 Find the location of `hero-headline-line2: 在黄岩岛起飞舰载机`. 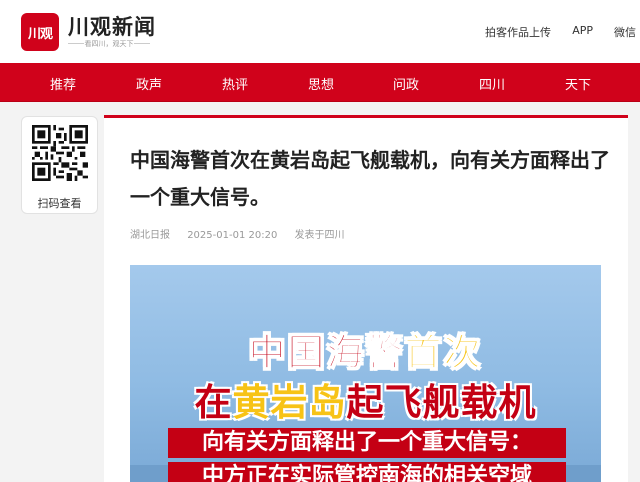

hero-headline-line2: 在黄岩岛起飞舰载机 is located at coordinates (365, 402).